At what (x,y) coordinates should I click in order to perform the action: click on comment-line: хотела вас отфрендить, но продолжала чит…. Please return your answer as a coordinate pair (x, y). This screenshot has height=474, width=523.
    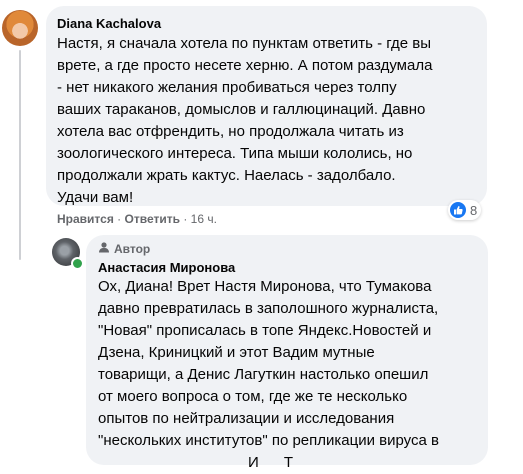
    Looking at the image, I should click on (230, 131).